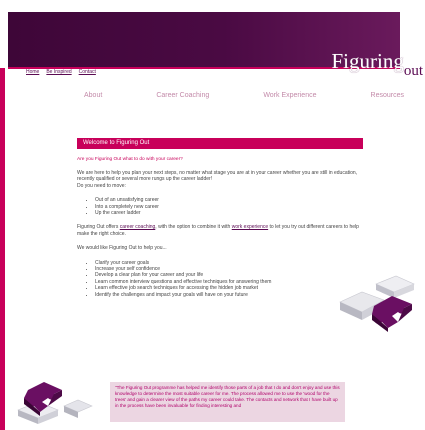 This screenshot has width=425, height=430. What do you see at coordinates (193, 227) in the screenshot?
I see `offer-text-middle: , with the option to combine it with` at bounding box center [193, 227].